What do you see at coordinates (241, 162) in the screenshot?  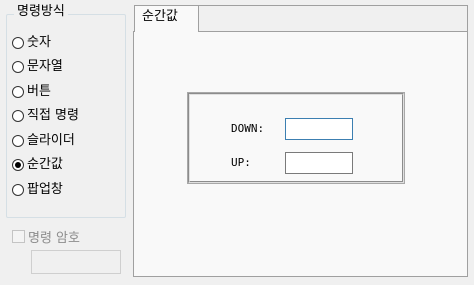 I see `up-label: UP:` at bounding box center [241, 162].